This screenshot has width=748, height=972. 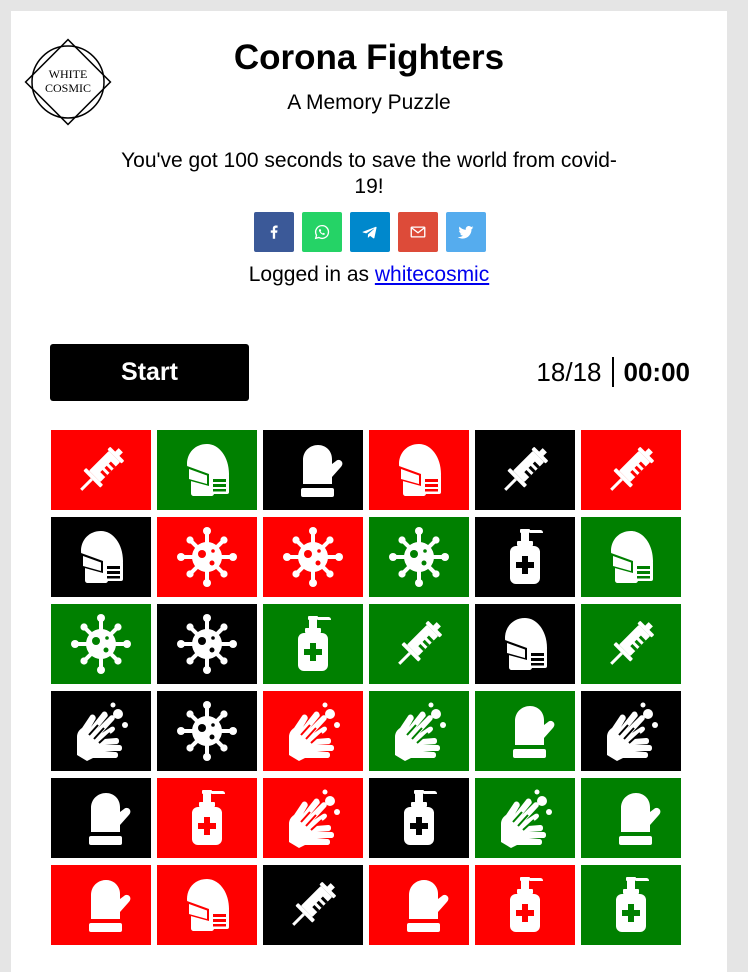 What do you see at coordinates (569, 371) in the screenshot?
I see `pairs-remaining: 18/18` at bounding box center [569, 371].